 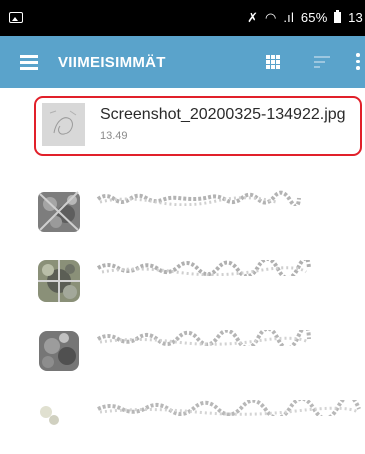 I want to click on battery-icon, so click(x=338, y=16).